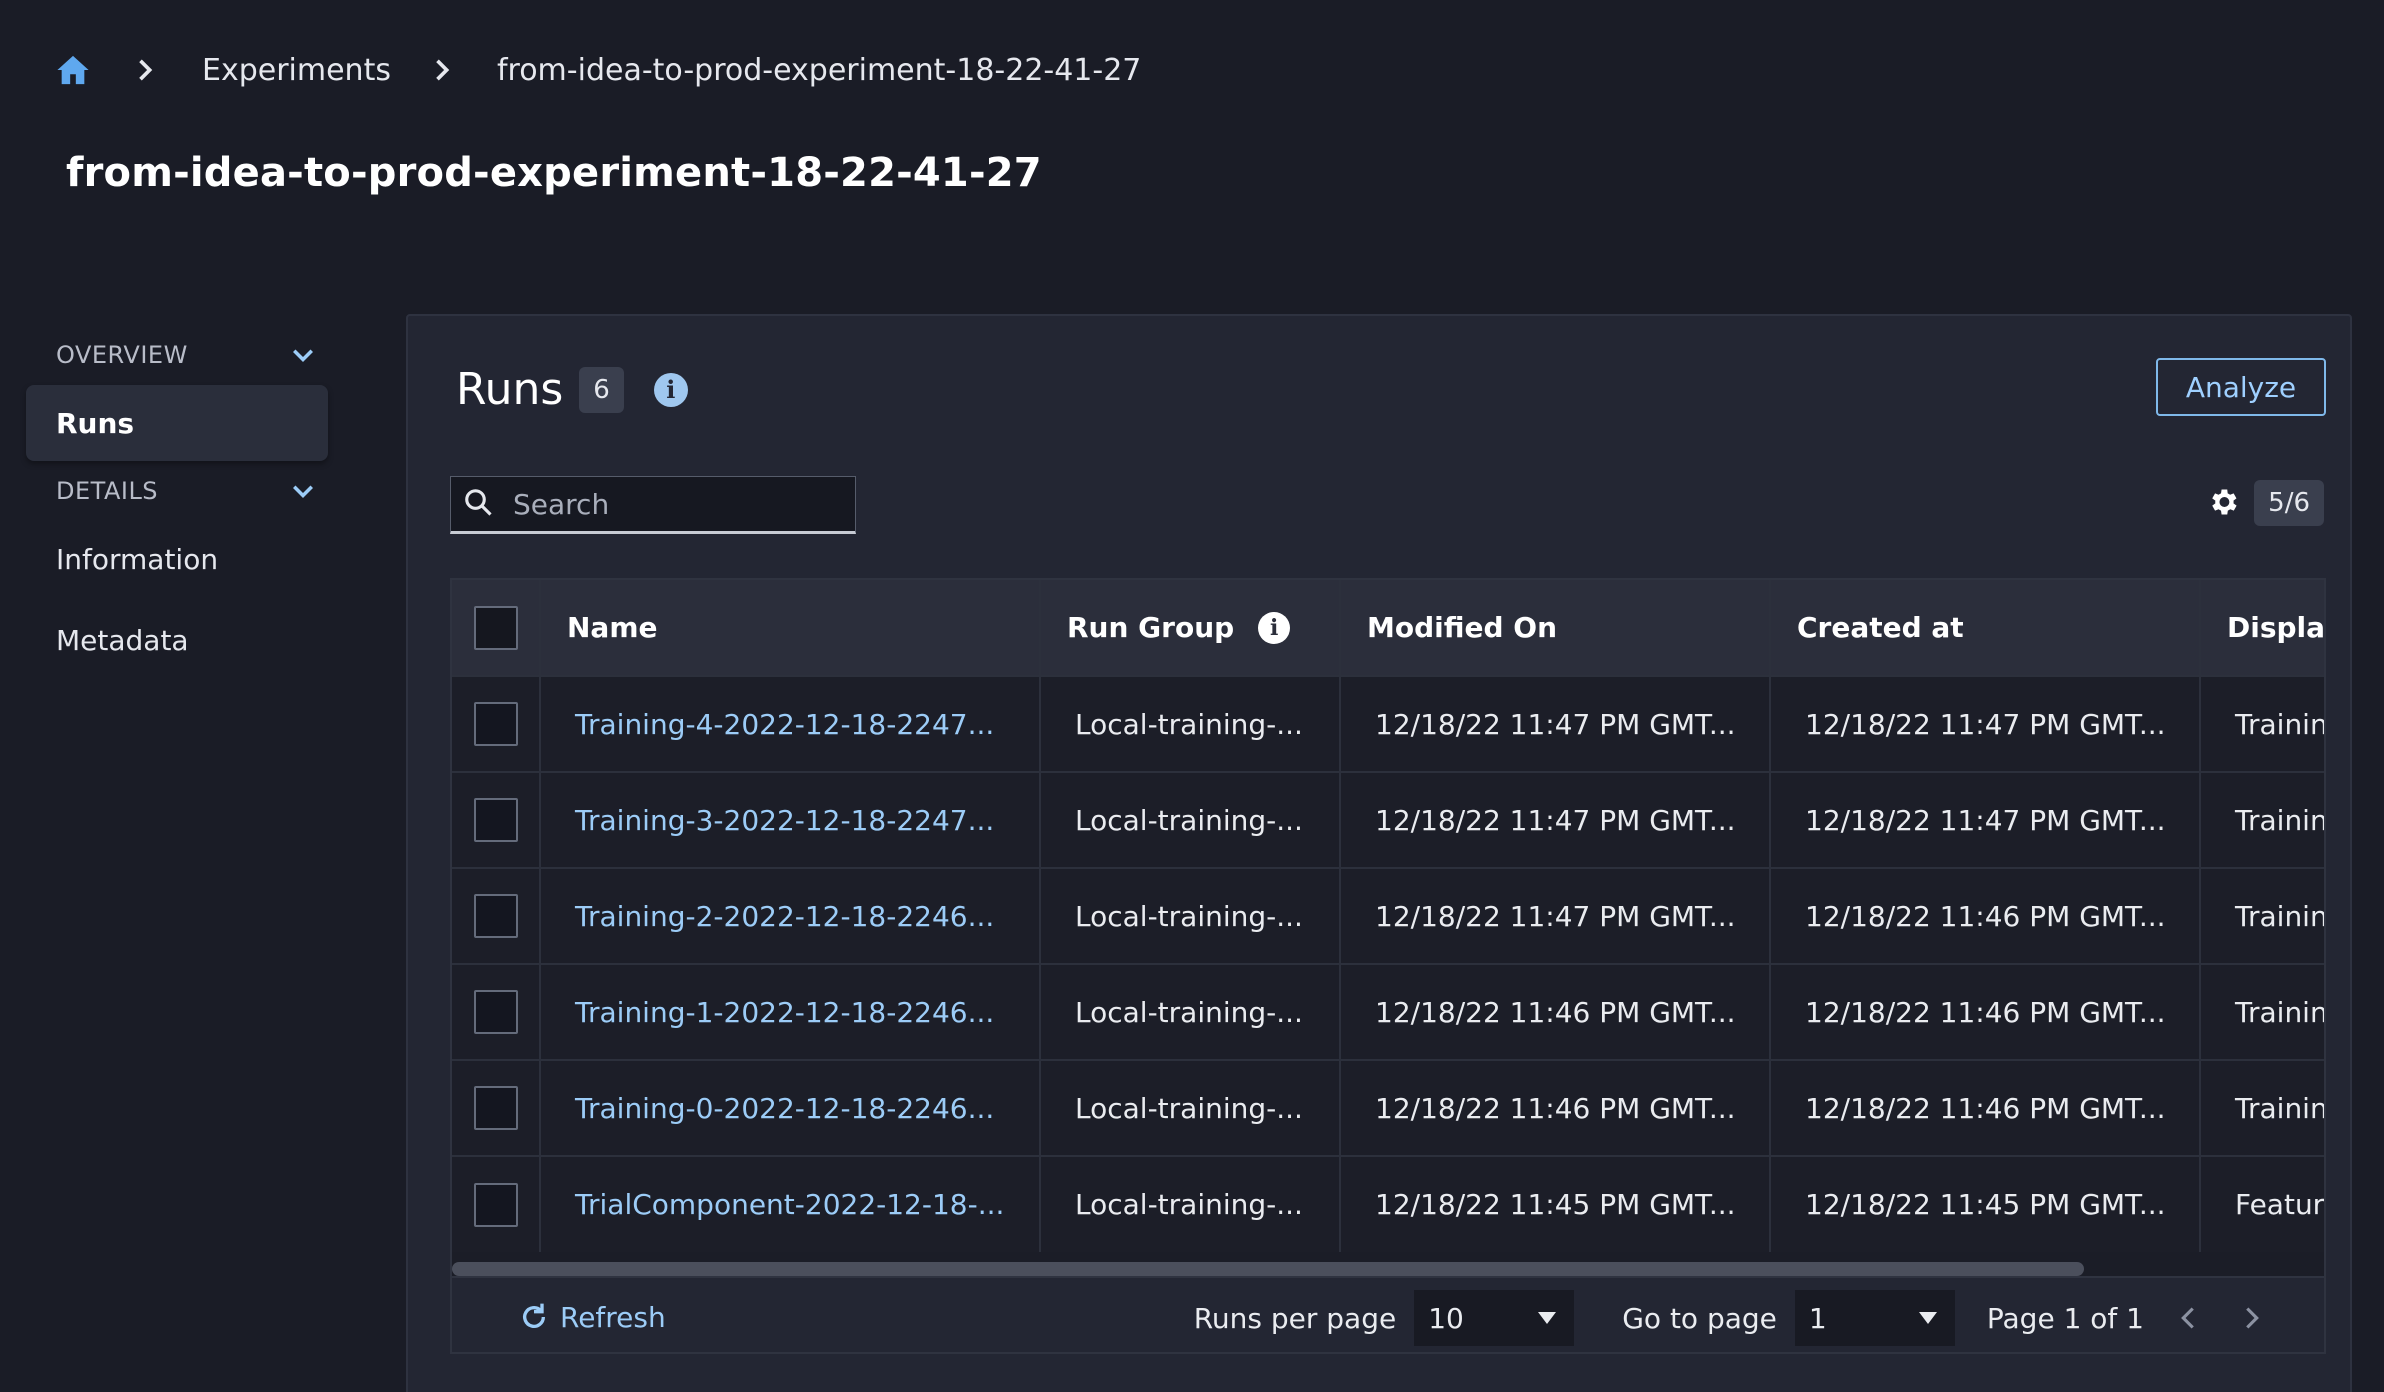 This screenshot has width=2384, height=1392. What do you see at coordinates (819, 70) in the screenshot?
I see `breadcrumb-current-experiment: from-idea-to-prod-experiment-18-22-41-27` at bounding box center [819, 70].